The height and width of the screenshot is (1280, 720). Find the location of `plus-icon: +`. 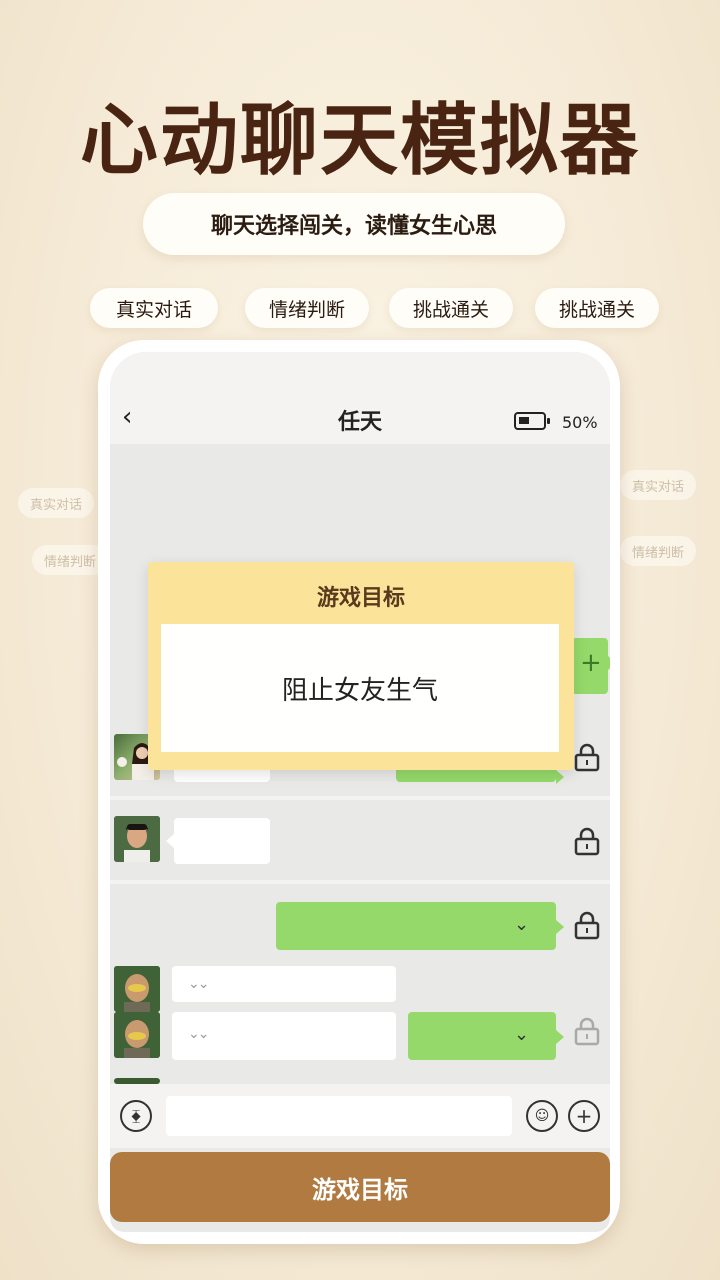

plus-icon: + is located at coordinates (584, 1116).